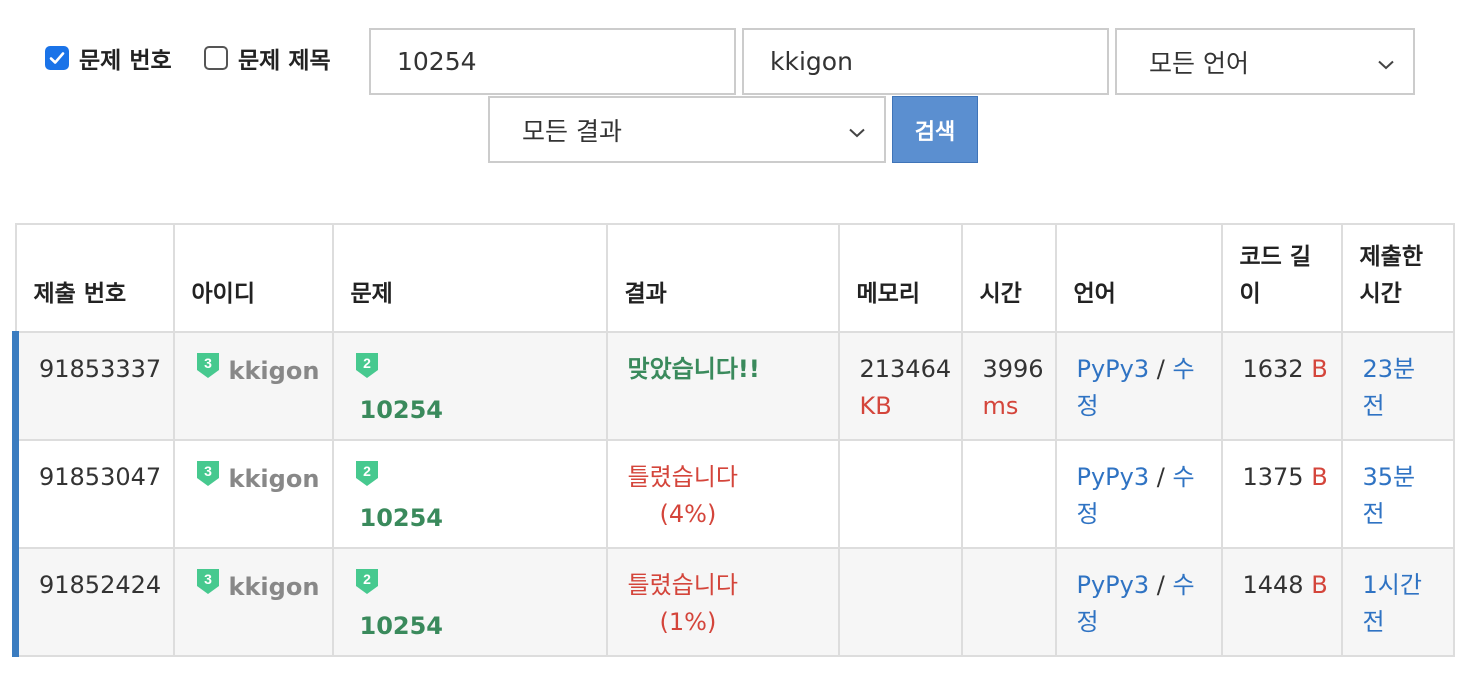 This screenshot has width=1480, height=686. Describe the element at coordinates (1265, 61) in the screenshot. I see `language-select: 모든 언어` at that location.